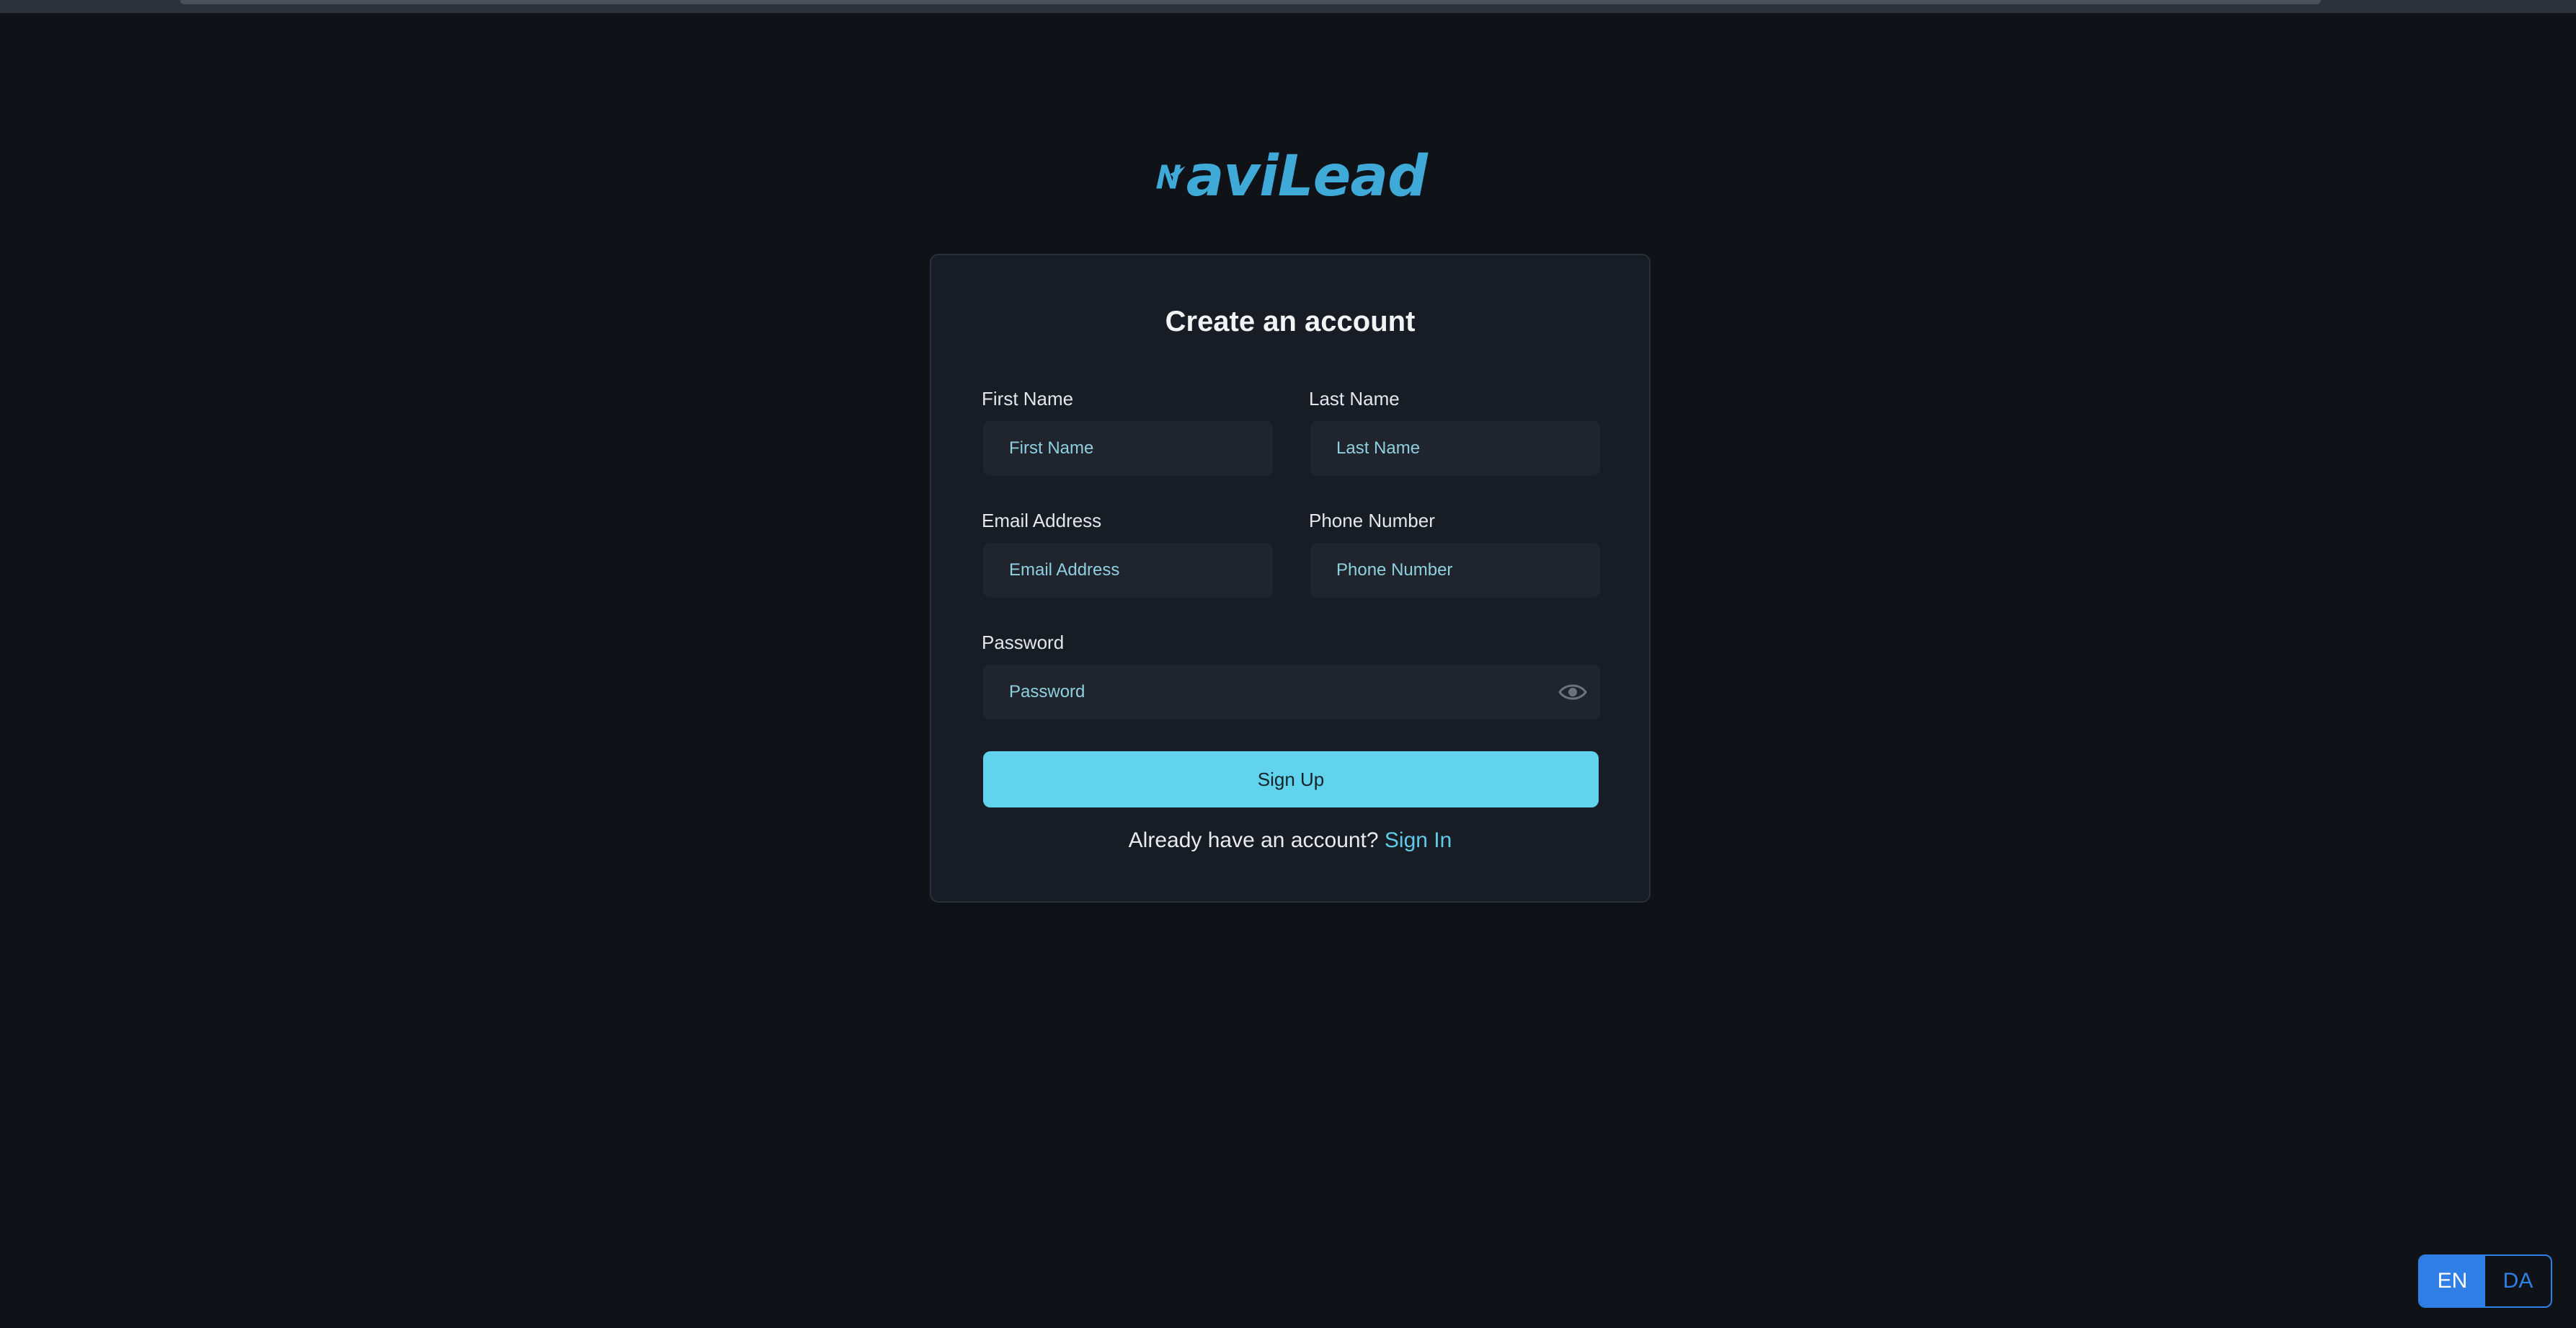 The height and width of the screenshot is (1328, 2576). What do you see at coordinates (1288, 6) in the screenshot?
I see `browser-top-bar` at bounding box center [1288, 6].